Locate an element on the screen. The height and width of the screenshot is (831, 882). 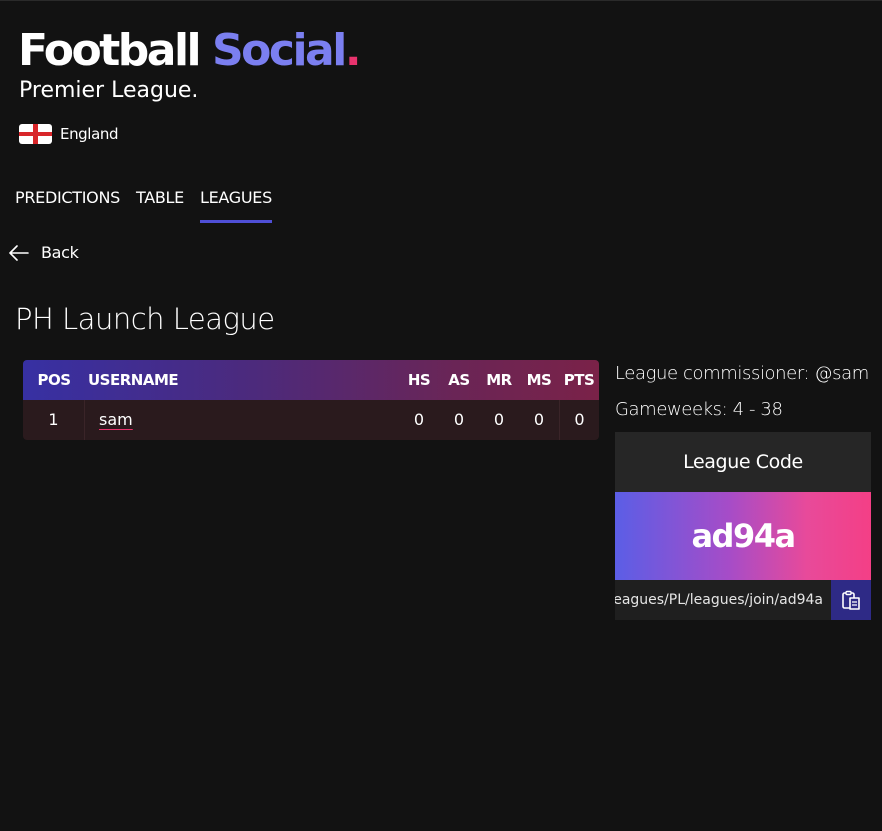
cell-ms: 0 is located at coordinates (539, 419).